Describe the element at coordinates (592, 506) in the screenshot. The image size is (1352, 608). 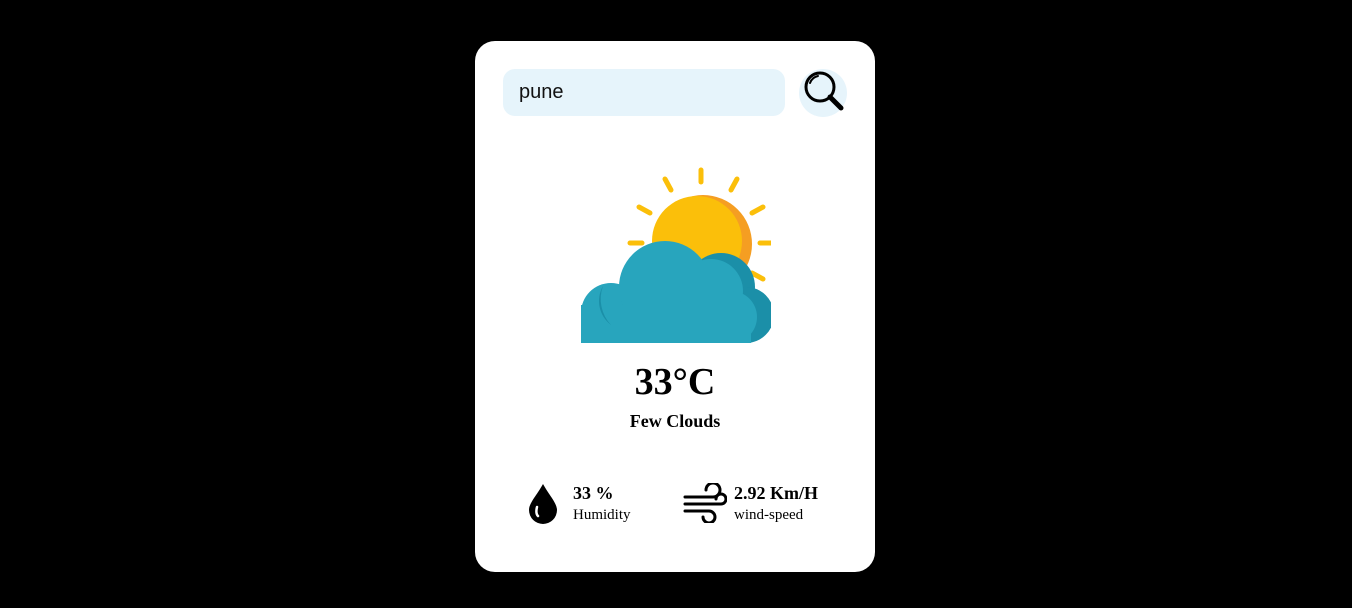
I see `humidity-detail: 33 % Humidity` at that location.